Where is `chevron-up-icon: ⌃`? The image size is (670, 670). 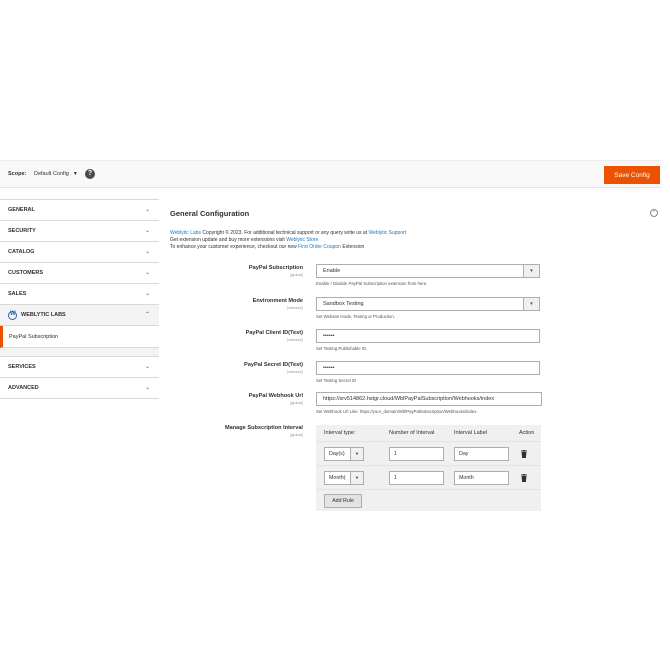 chevron-up-icon: ⌃ is located at coordinates (147, 315).